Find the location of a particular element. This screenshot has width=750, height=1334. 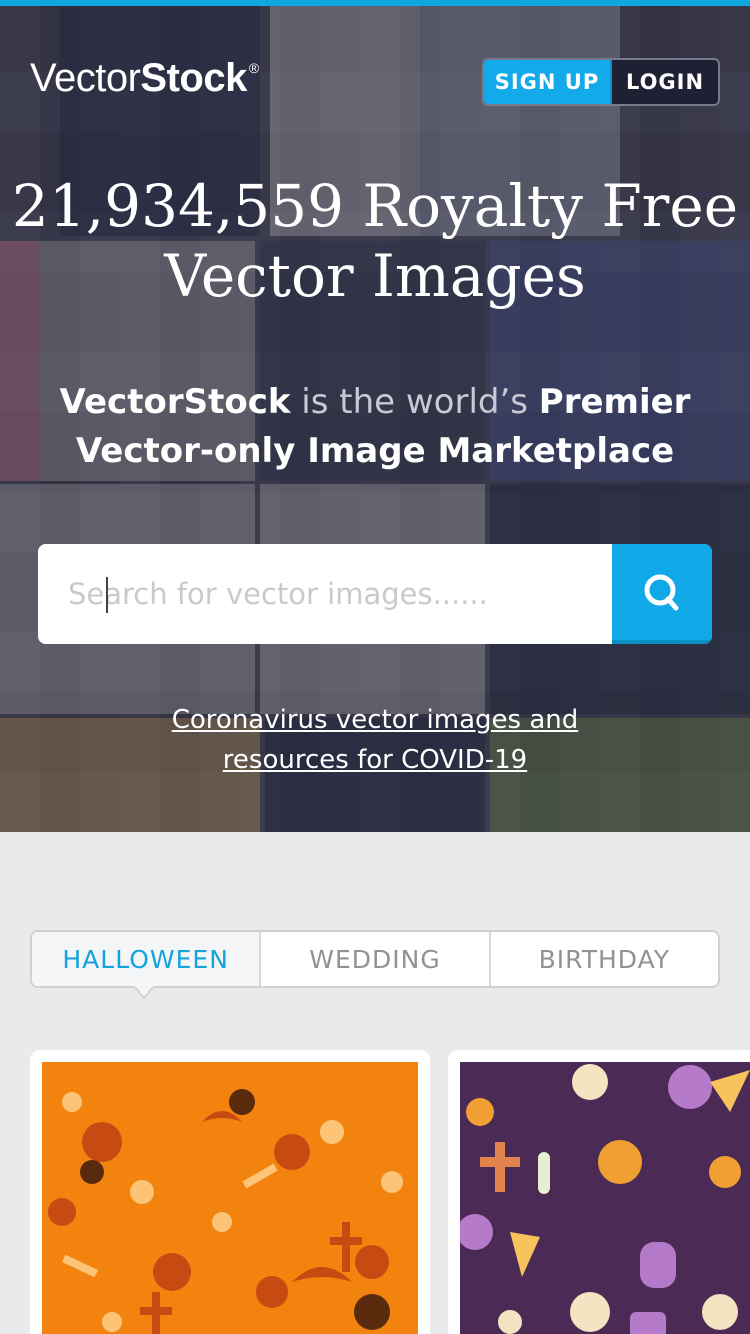

text-caret is located at coordinates (107, 595).